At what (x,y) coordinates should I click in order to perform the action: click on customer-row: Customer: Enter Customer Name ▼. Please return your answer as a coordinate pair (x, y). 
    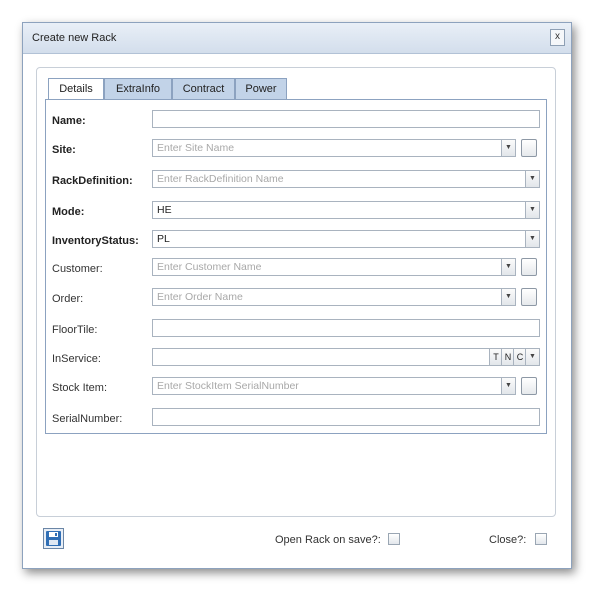
    Looking at the image, I should click on (296, 268).